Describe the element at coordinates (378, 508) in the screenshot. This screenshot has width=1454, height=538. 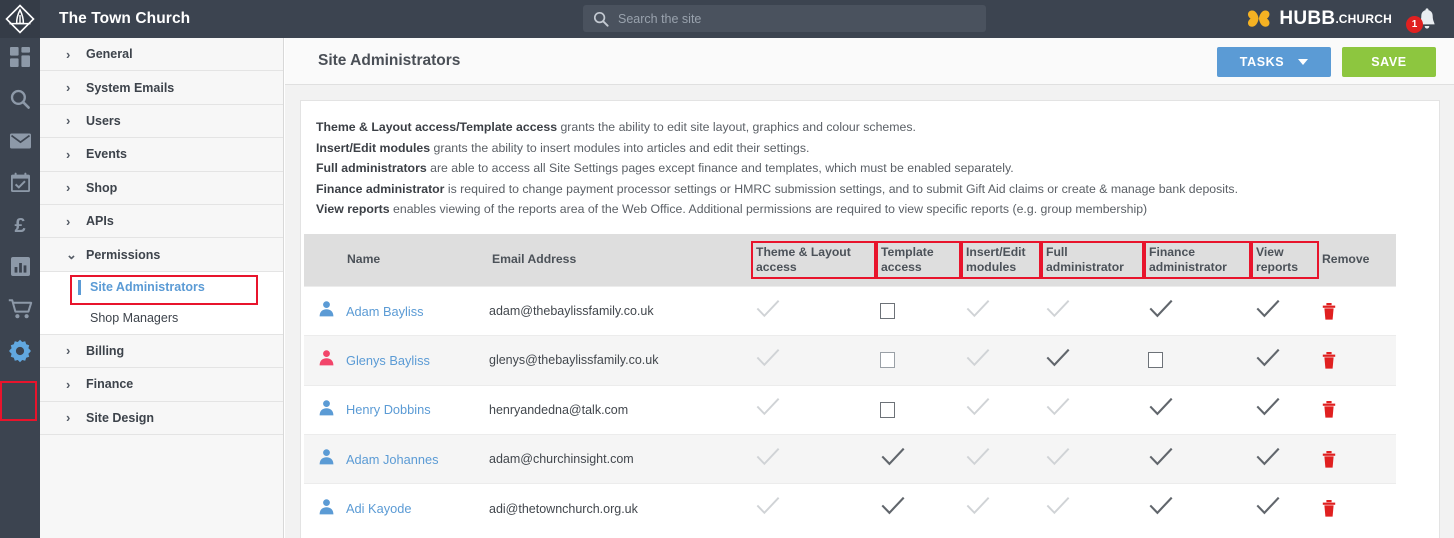
I see `admin-name-link: Adi Kayode` at that location.